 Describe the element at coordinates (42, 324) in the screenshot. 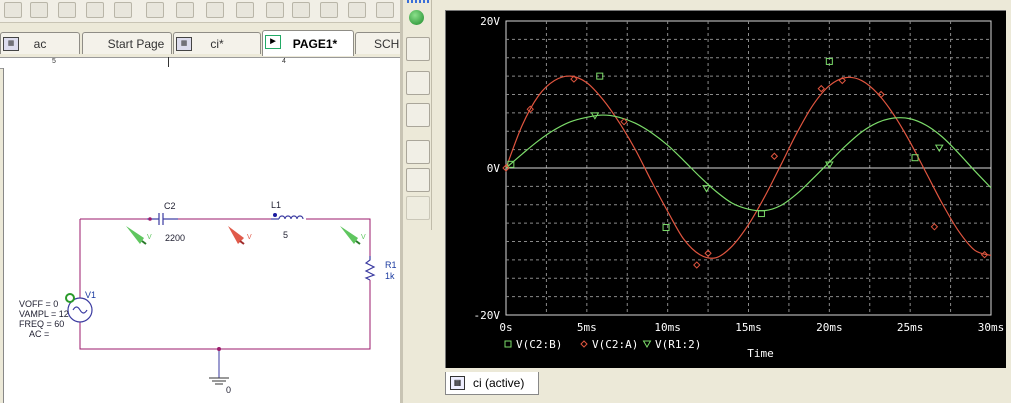

I see `v1-freq: FREQ = 60` at that location.